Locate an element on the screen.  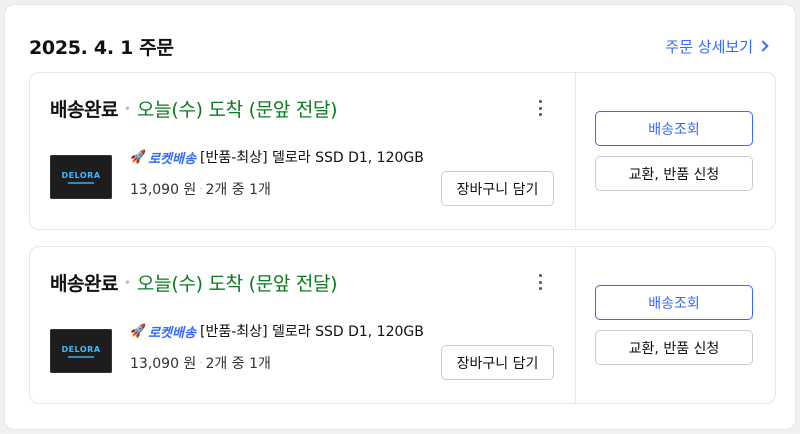
order-detail-link: 주문 상세보기 is located at coordinates (717, 46).